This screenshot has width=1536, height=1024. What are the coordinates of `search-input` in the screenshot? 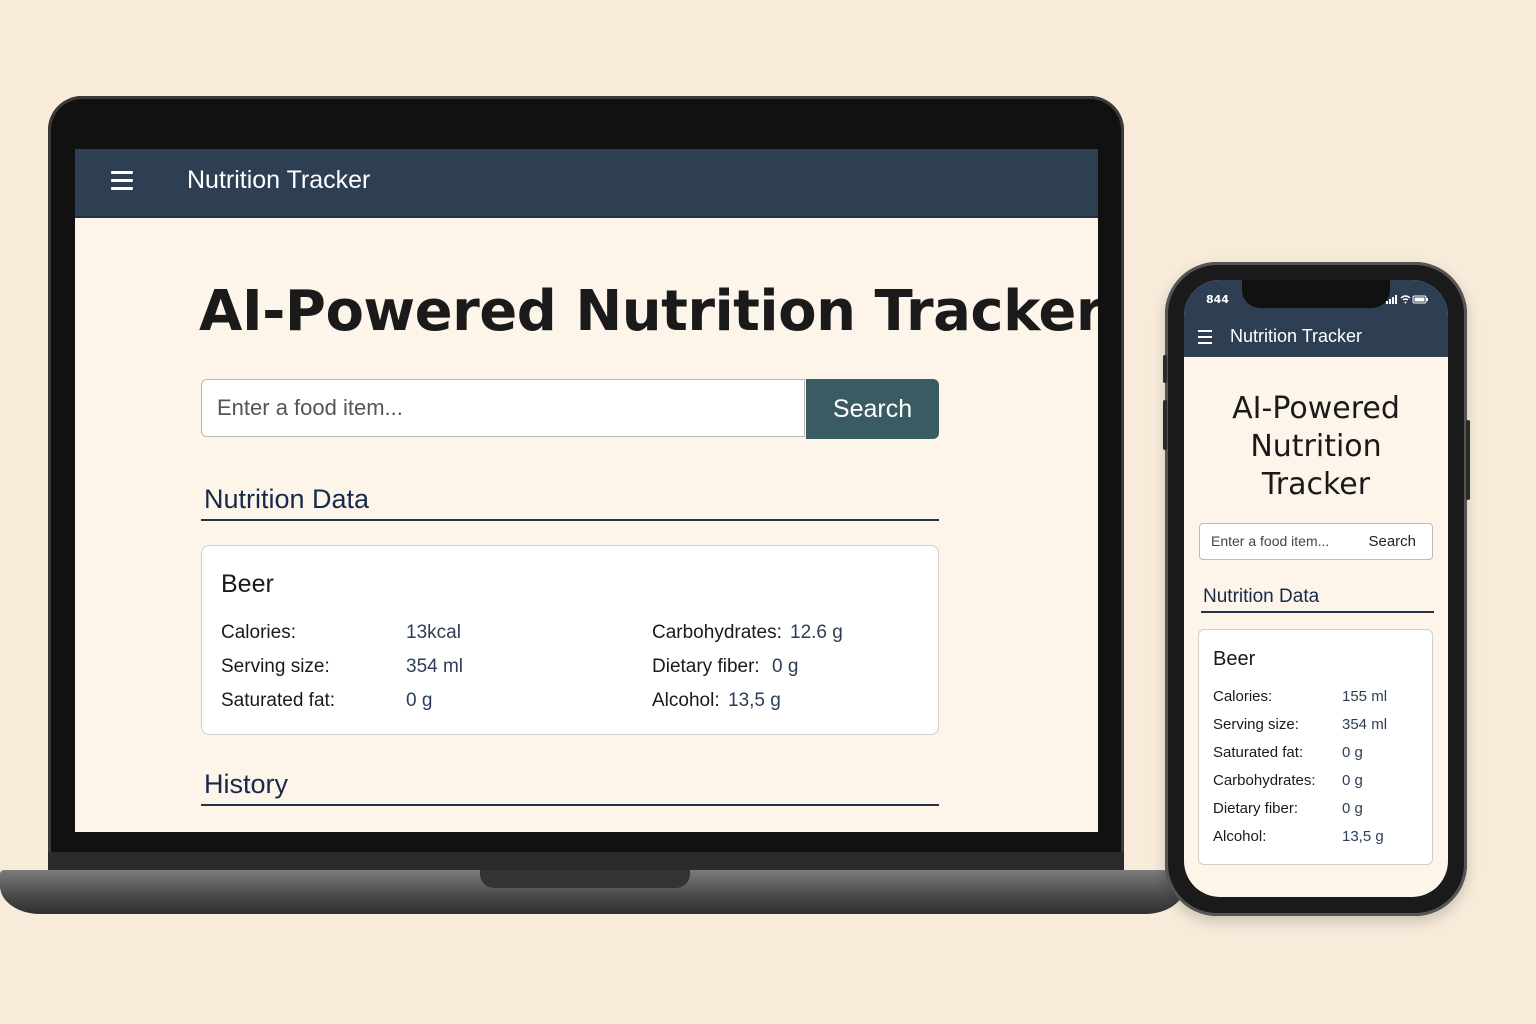 It's located at (503, 408).